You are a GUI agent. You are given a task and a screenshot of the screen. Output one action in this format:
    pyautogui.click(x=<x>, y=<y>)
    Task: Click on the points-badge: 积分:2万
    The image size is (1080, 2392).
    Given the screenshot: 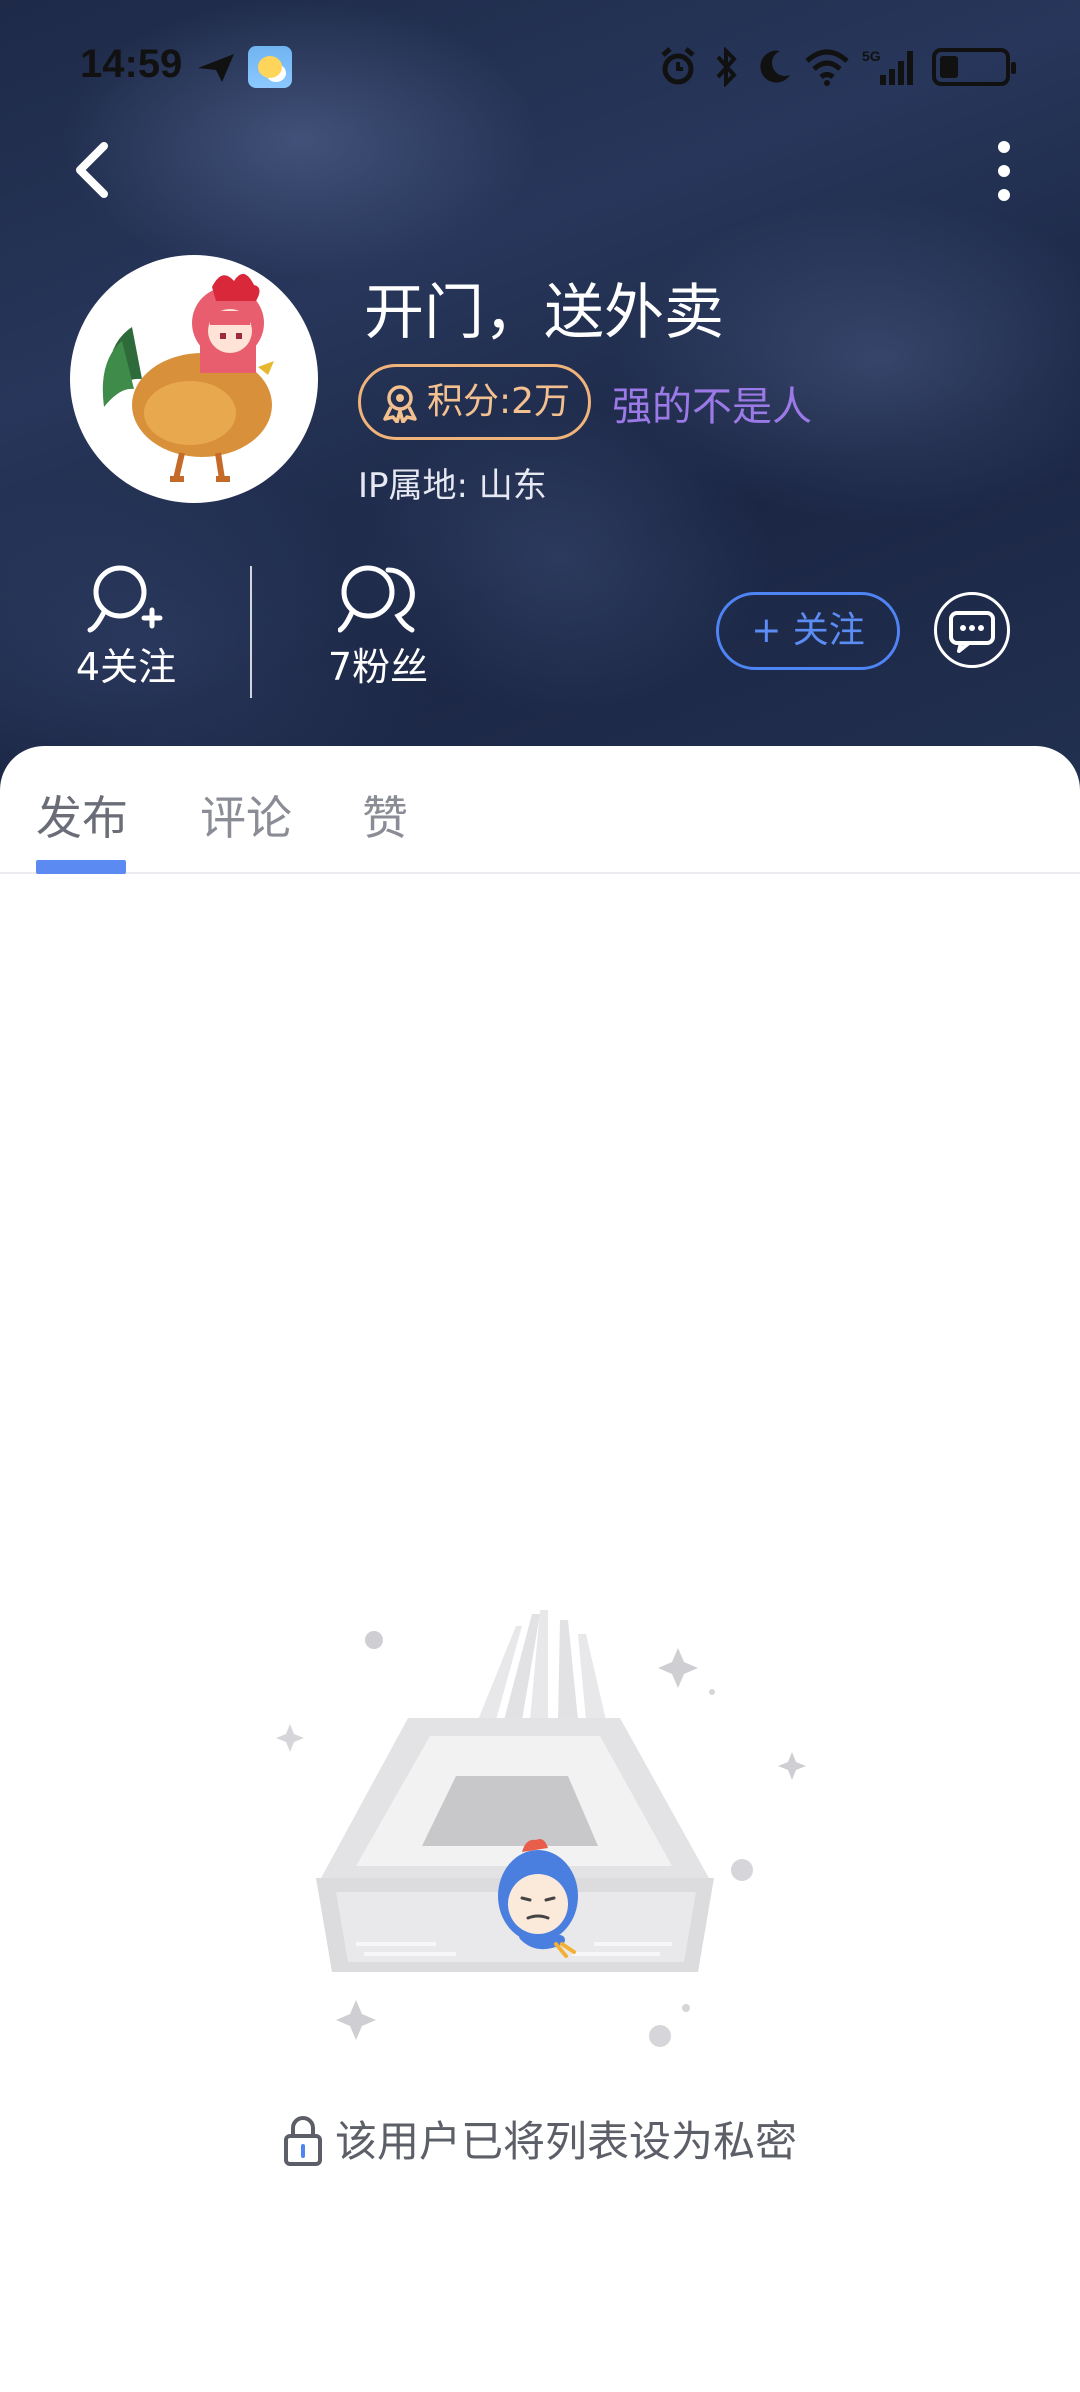 What is the action you would take?
    pyautogui.click(x=475, y=402)
    